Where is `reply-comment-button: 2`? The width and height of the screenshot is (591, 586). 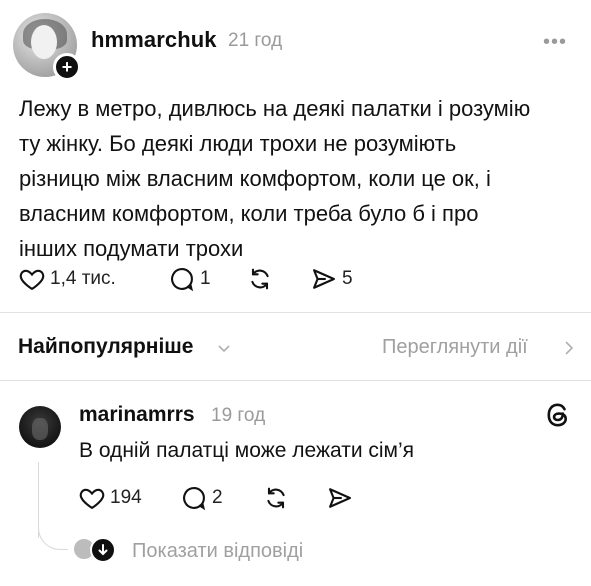
reply-comment-button: 2 is located at coordinates (201, 498).